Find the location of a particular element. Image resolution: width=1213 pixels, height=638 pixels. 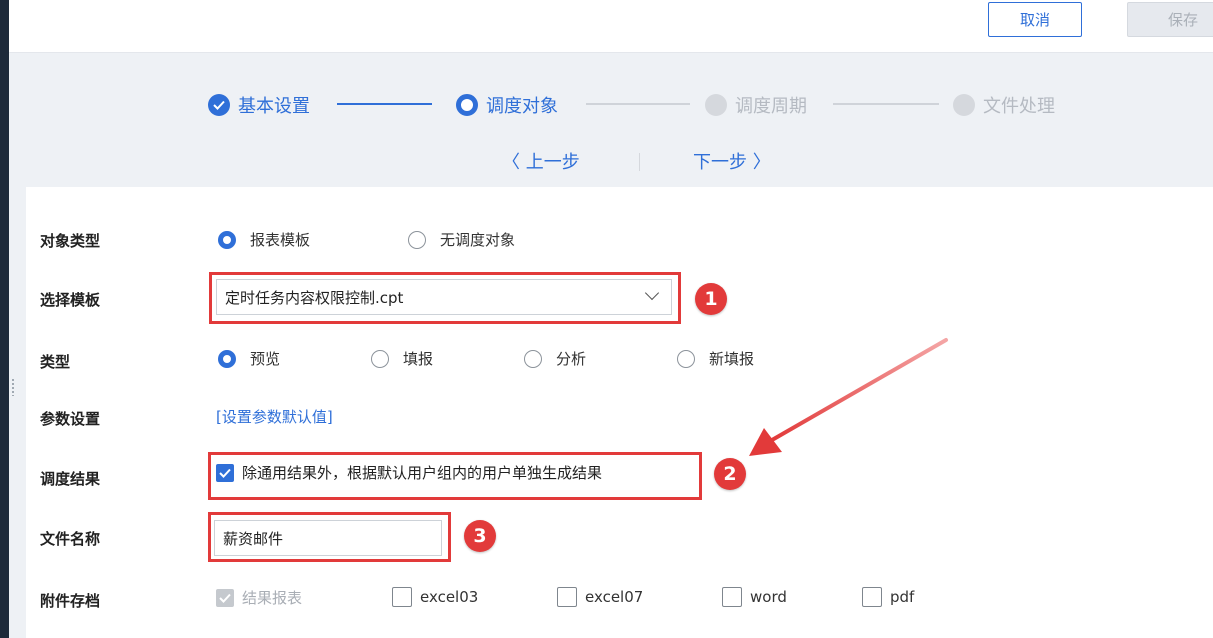

radio-preview: 预览 is located at coordinates (249, 358).